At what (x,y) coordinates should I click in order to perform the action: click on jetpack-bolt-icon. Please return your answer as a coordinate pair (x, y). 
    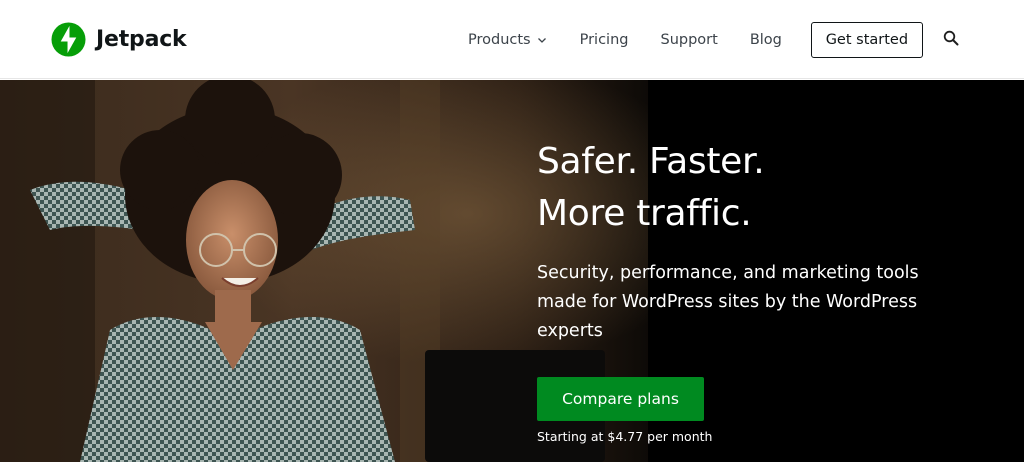
    Looking at the image, I should click on (68, 39).